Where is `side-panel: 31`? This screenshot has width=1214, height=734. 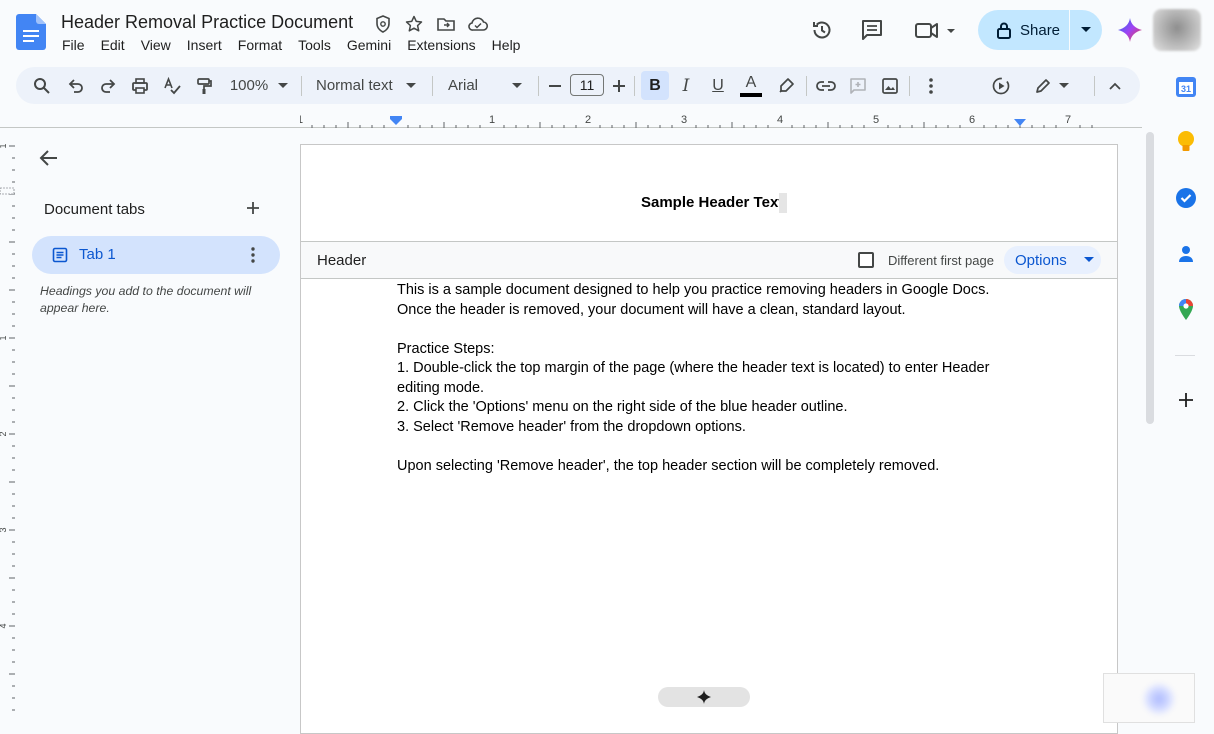 side-panel: 31 is located at coordinates (1184, 391).